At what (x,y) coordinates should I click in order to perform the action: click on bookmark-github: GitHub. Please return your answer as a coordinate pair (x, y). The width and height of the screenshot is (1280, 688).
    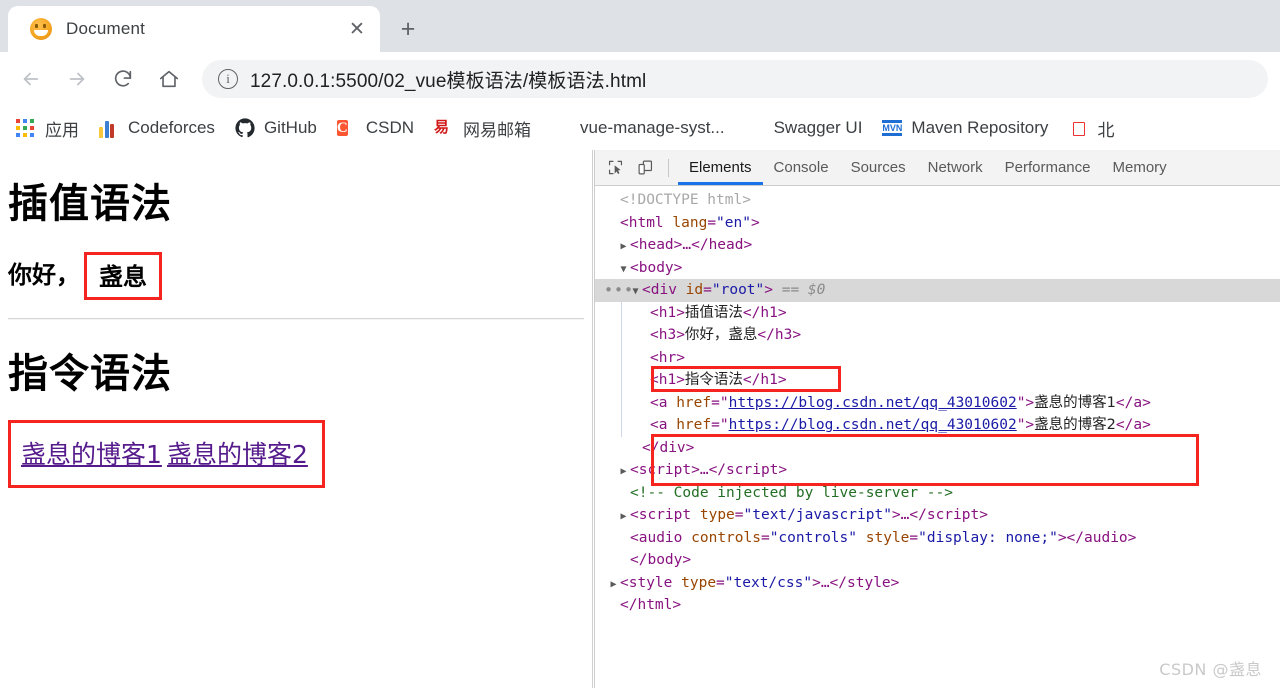
    Looking at the image, I should click on (276, 128).